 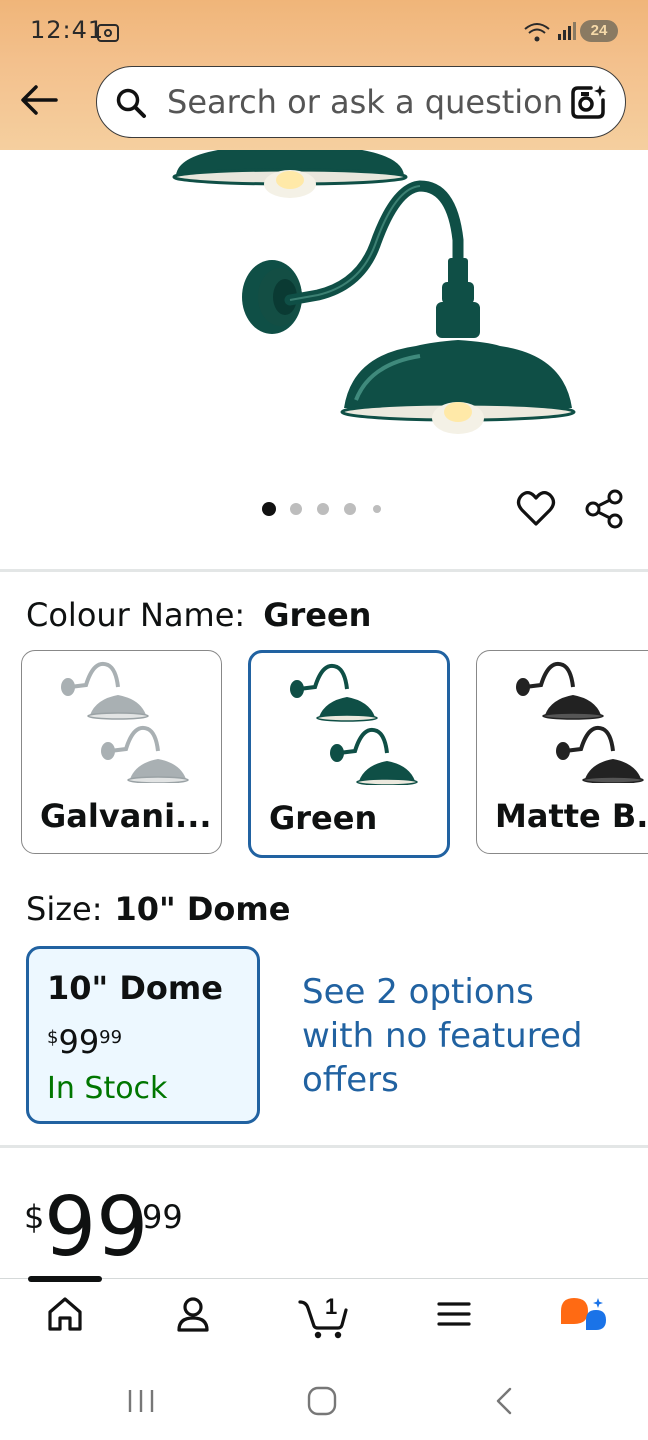 What do you see at coordinates (536, 509) in the screenshot?
I see `heart-icon` at bounding box center [536, 509].